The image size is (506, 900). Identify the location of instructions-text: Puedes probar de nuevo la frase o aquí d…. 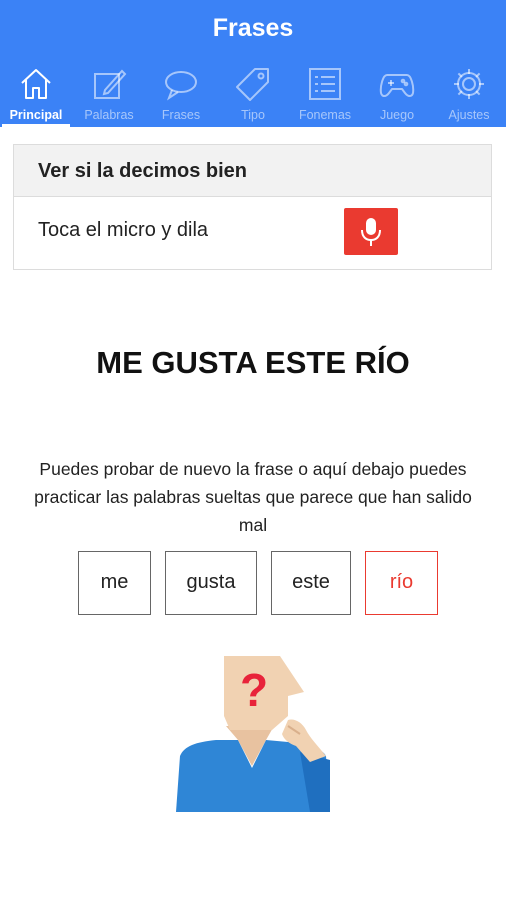
(253, 497).